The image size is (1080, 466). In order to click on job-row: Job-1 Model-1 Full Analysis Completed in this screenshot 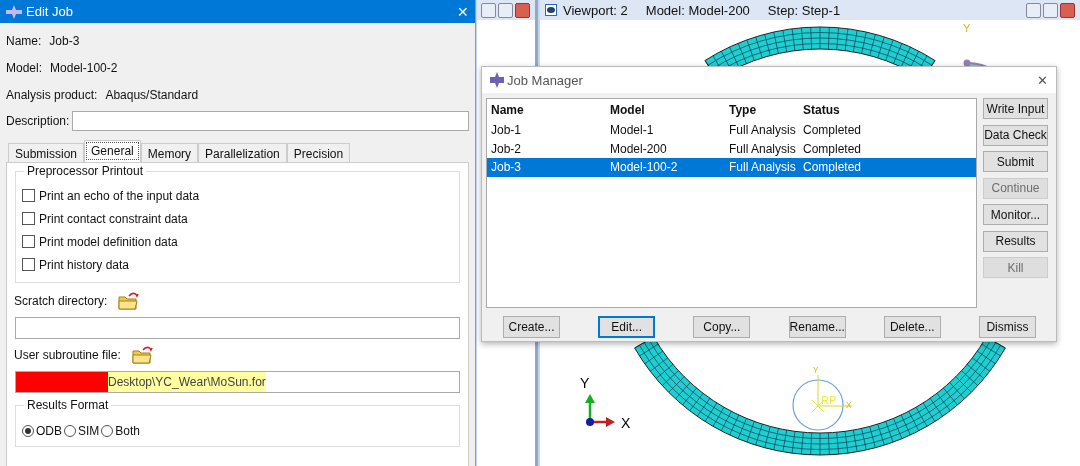, I will do `click(731, 130)`.